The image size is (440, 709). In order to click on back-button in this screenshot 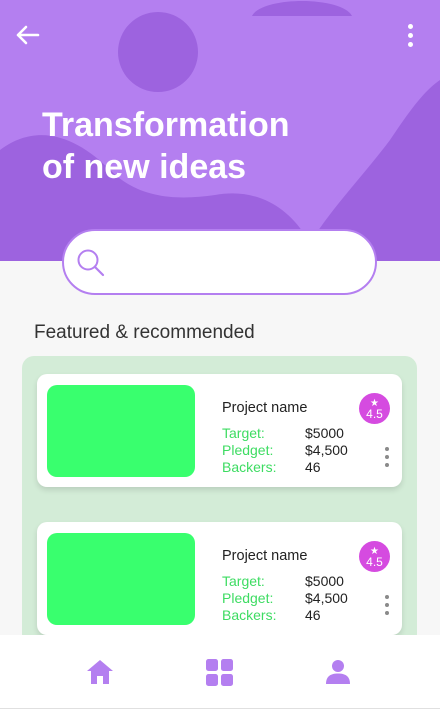, I will do `click(27, 35)`.